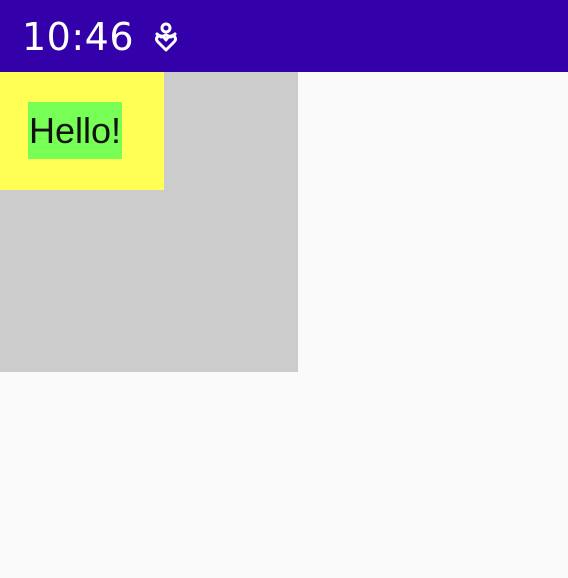 The image size is (568, 578). What do you see at coordinates (166, 37) in the screenshot?
I see `accessibility-heart-icon` at bounding box center [166, 37].